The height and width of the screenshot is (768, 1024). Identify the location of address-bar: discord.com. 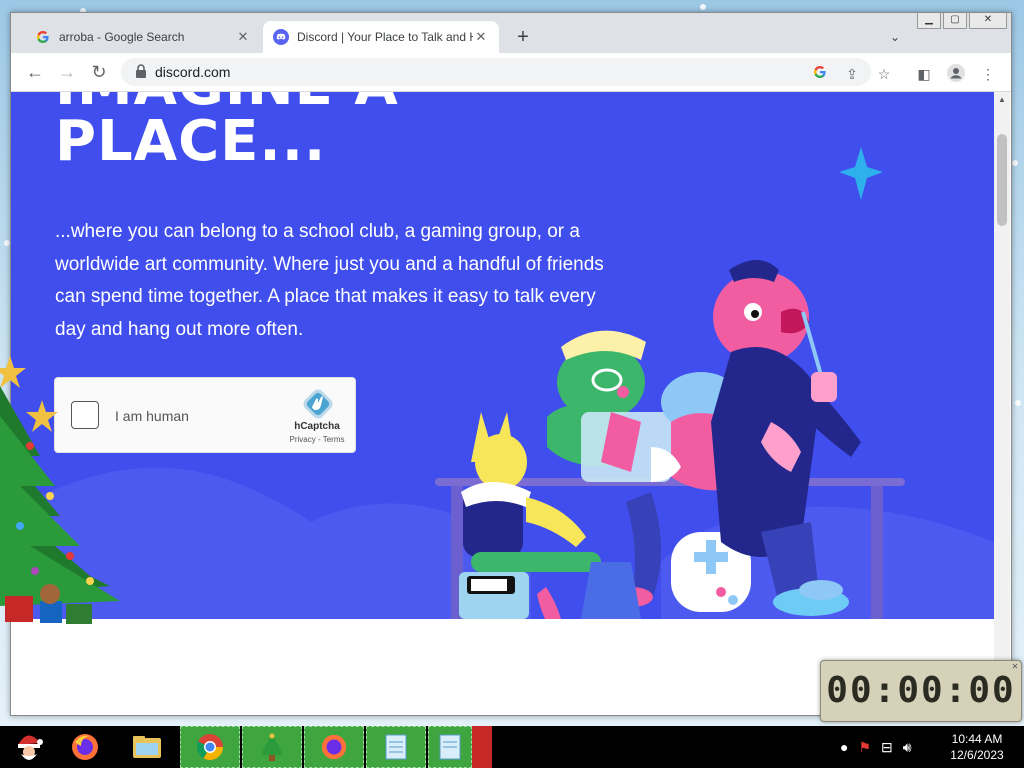
(496, 72).